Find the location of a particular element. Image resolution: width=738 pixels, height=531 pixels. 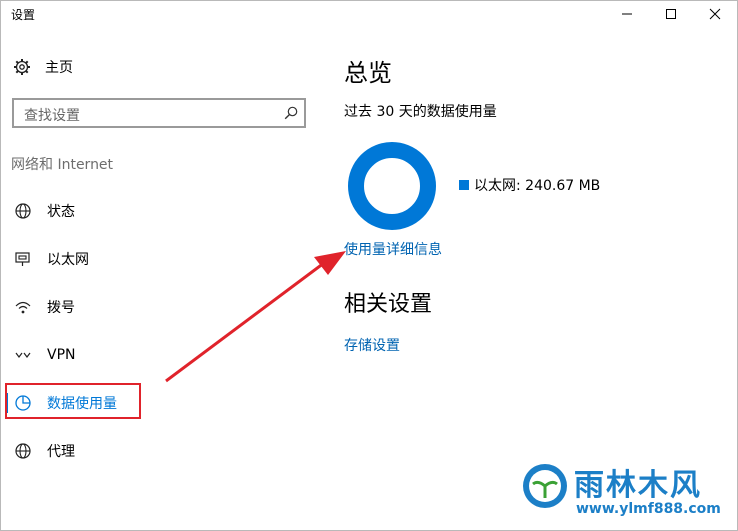

sidebar-item-label: 拨号 is located at coordinates (61, 308).